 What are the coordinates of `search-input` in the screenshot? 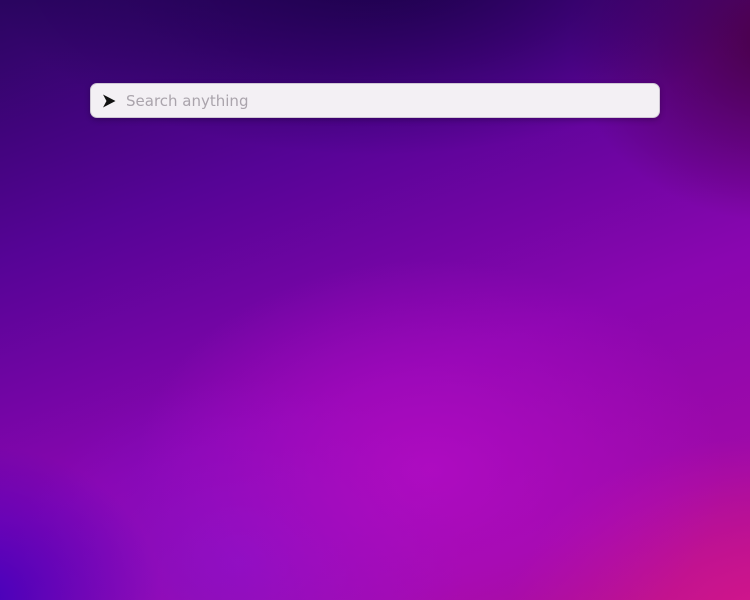 It's located at (387, 100).